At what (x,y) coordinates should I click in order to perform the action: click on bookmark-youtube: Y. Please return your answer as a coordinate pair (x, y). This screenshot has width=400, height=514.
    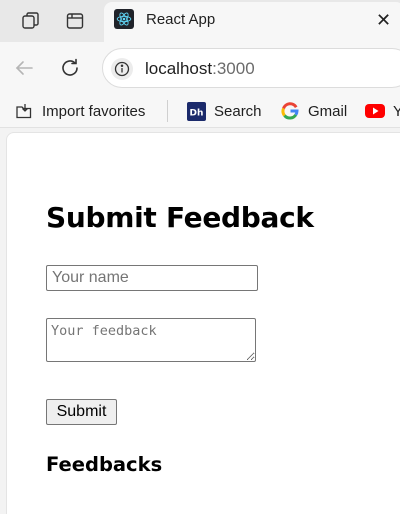
    Looking at the image, I should click on (382, 111).